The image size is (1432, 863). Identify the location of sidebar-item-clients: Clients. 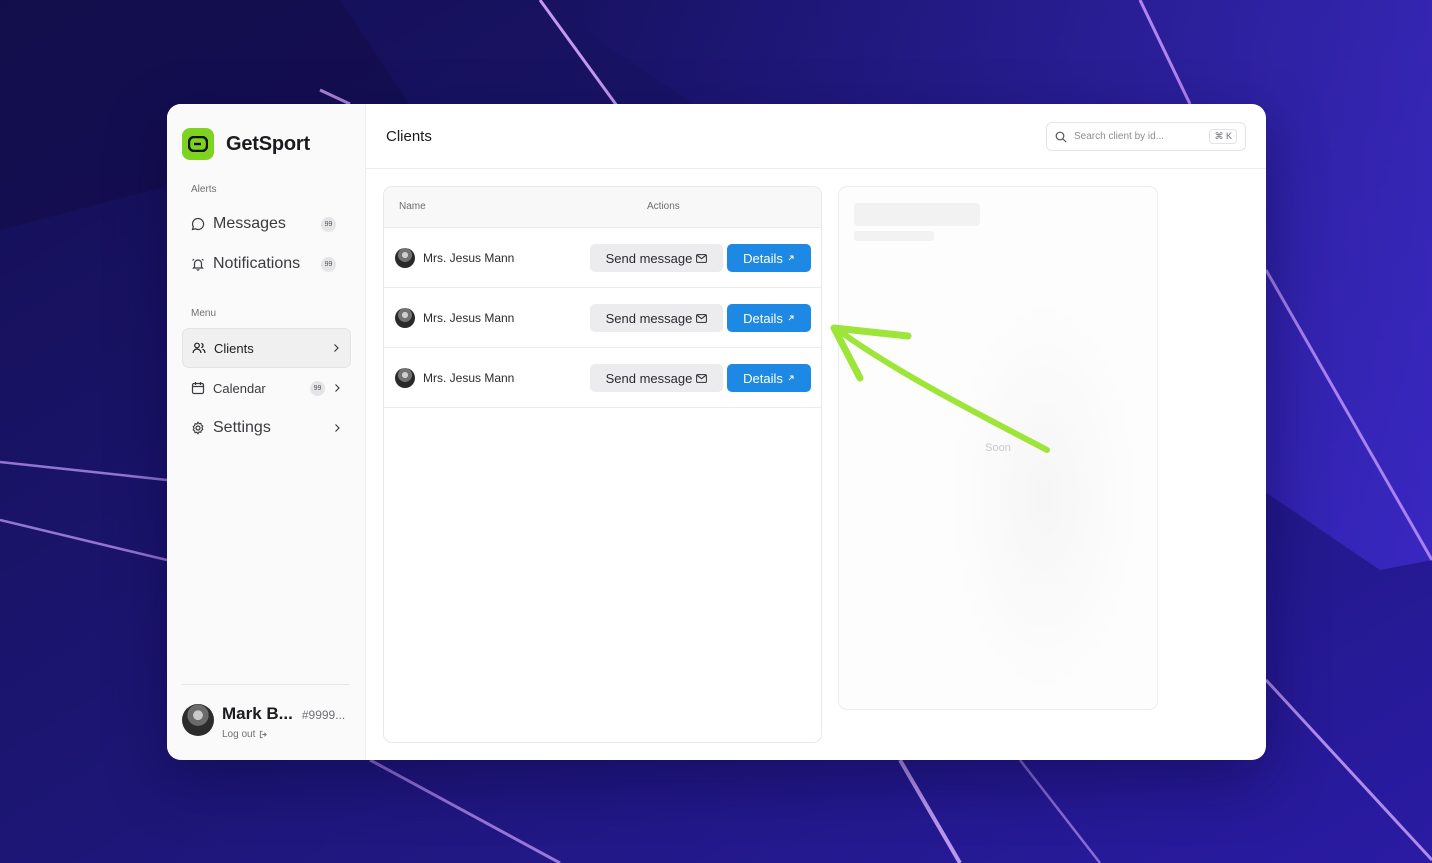
(266, 348).